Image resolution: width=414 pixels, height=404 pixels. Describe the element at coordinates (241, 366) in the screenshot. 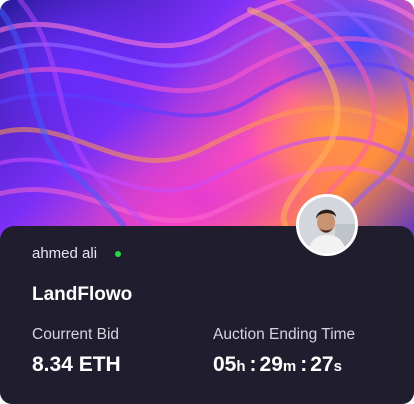

I see `countdown-hours-unit: h` at that location.